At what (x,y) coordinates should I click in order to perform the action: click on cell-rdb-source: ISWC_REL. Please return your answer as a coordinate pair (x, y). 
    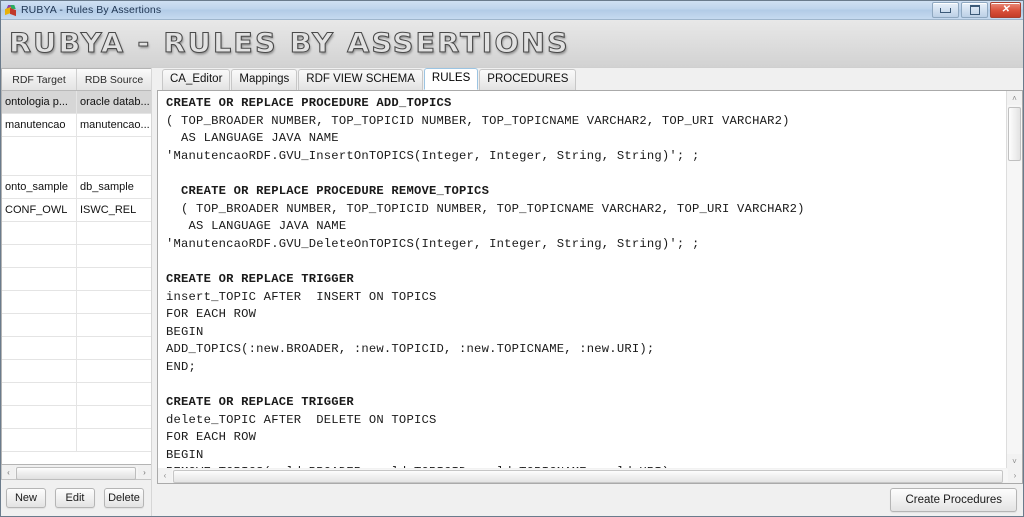
    Looking at the image, I should click on (113, 210).